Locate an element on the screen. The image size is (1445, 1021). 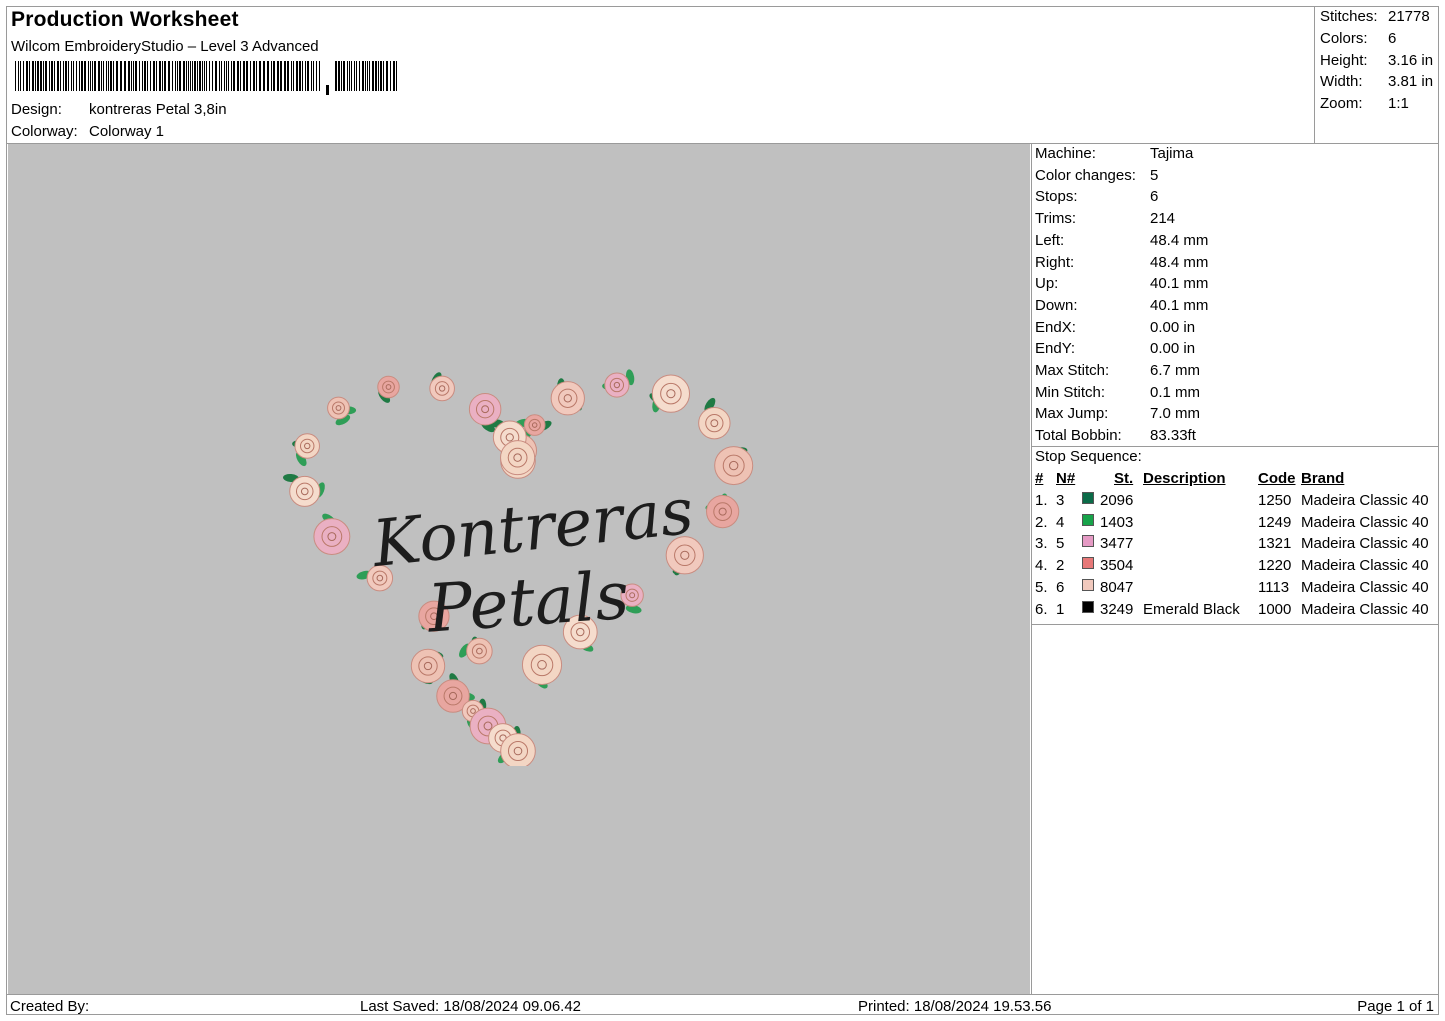
summary-label: Height: is located at coordinates (1344, 60).